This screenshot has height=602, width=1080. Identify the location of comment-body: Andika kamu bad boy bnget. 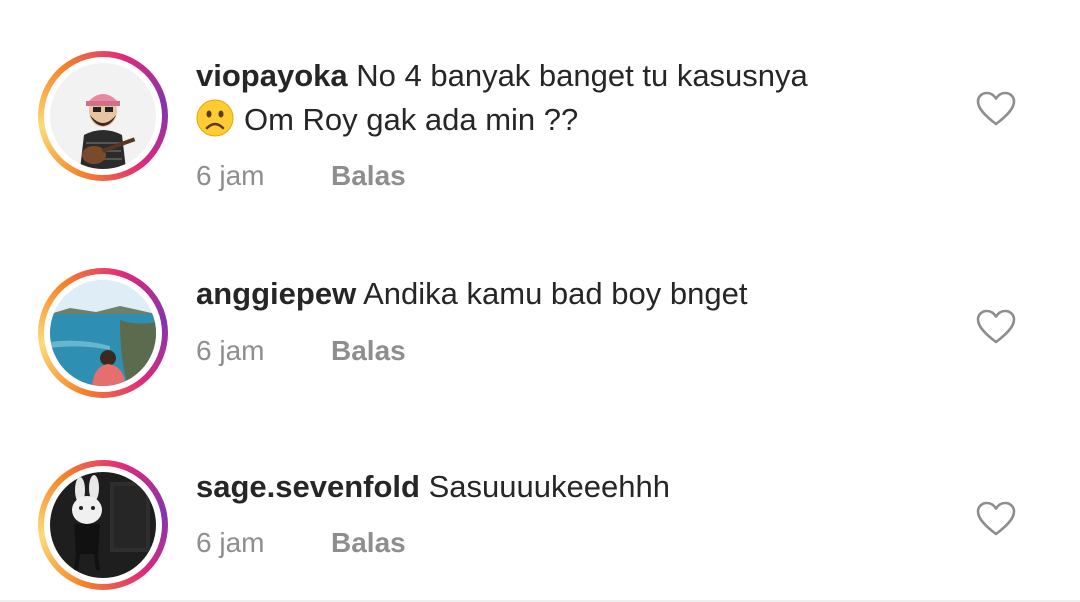
(555, 293).